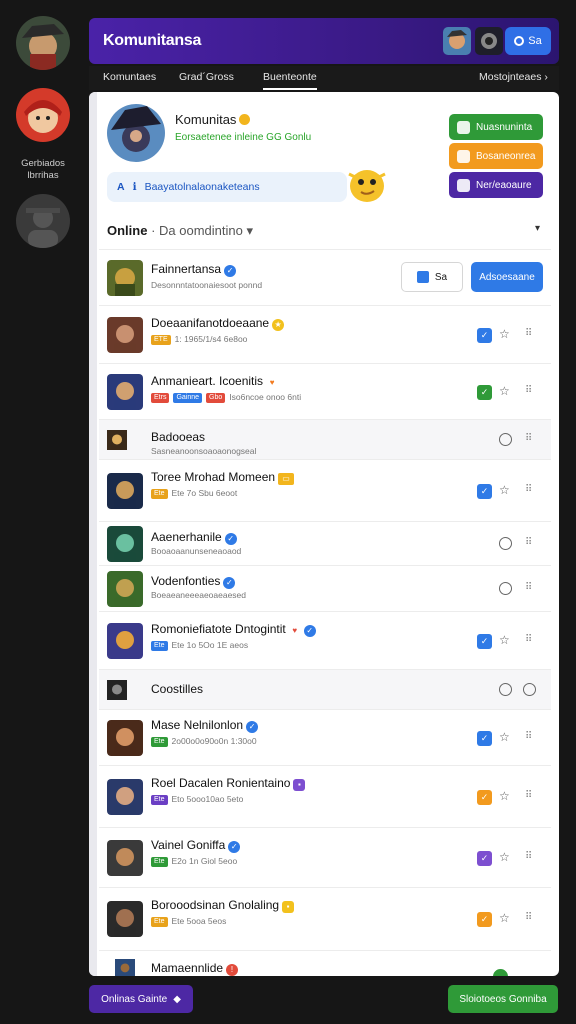  Describe the element at coordinates (205, 725) in the screenshot. I see `member-name: Mase Nelnilonlon ✓` at that location.